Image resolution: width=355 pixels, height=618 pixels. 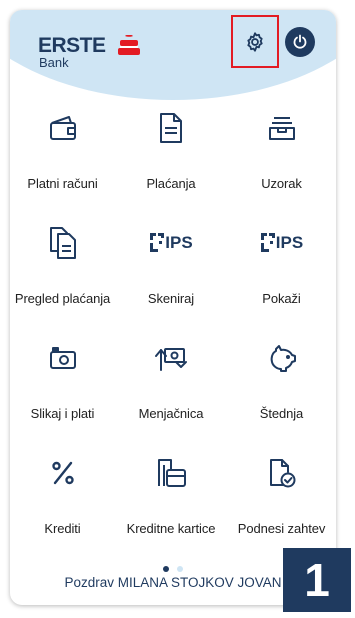 I want to click on tile-label: Skeniraj, so click(x=171, y=298).